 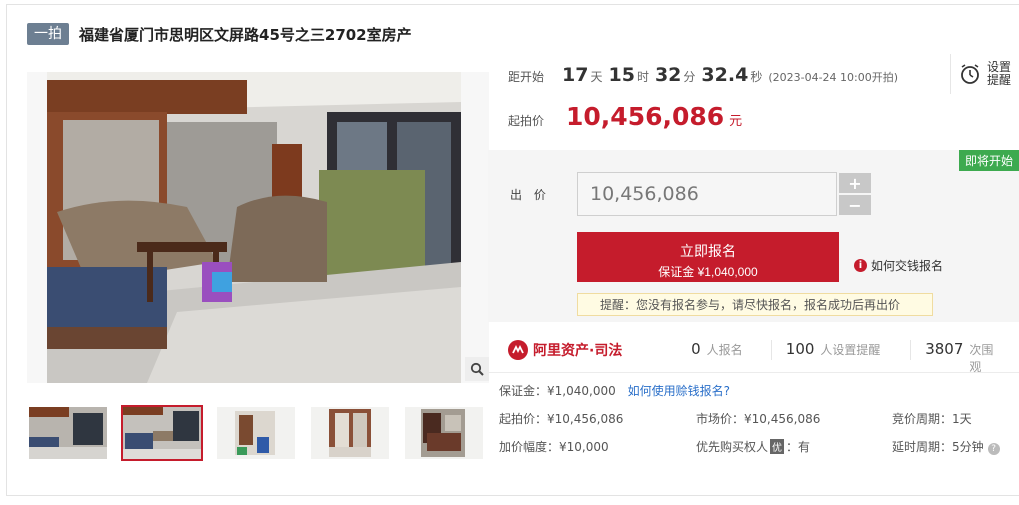 What do you see at coordinates (725, 75) in the screenshot?
I see `countdown-seconds: 32.4` at bounding box center [725, 75].